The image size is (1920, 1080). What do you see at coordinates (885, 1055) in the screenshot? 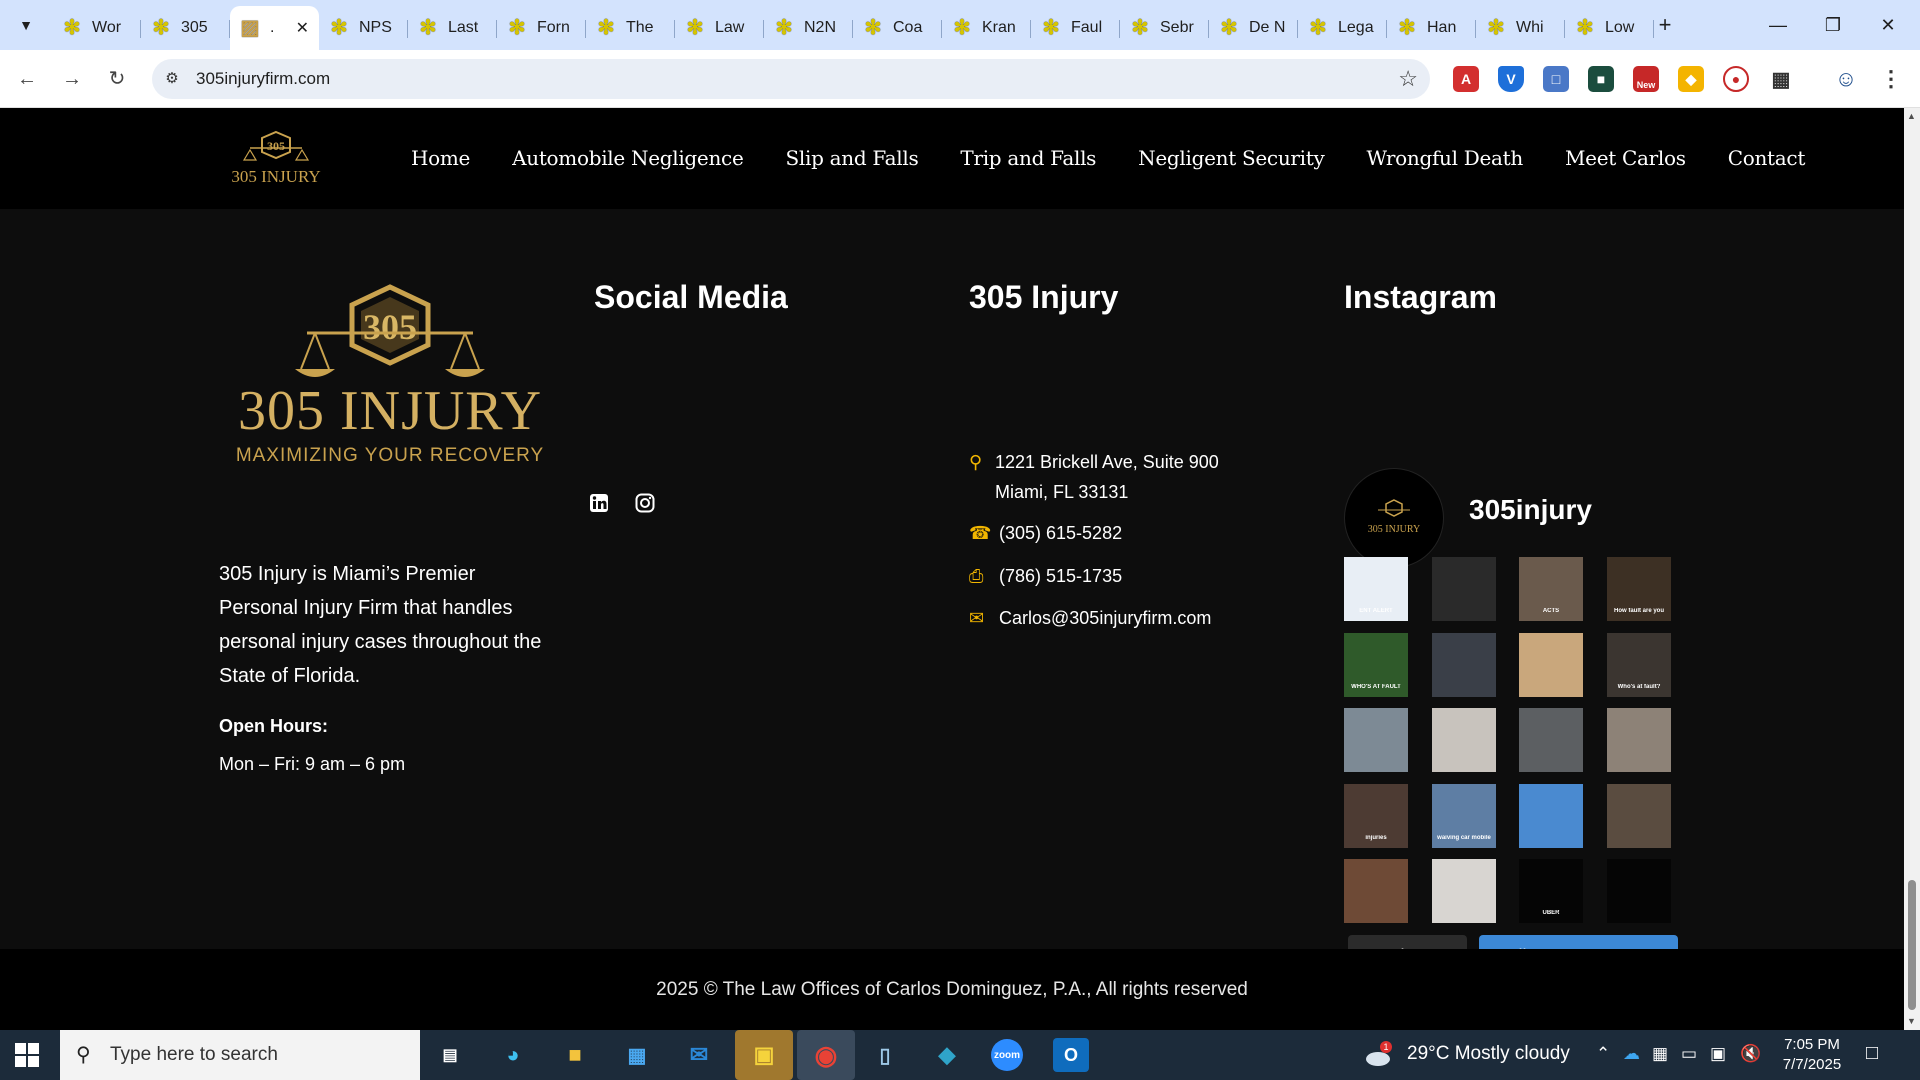
I see `notepad-icon: ▯` at bounding box center [885, 1055].